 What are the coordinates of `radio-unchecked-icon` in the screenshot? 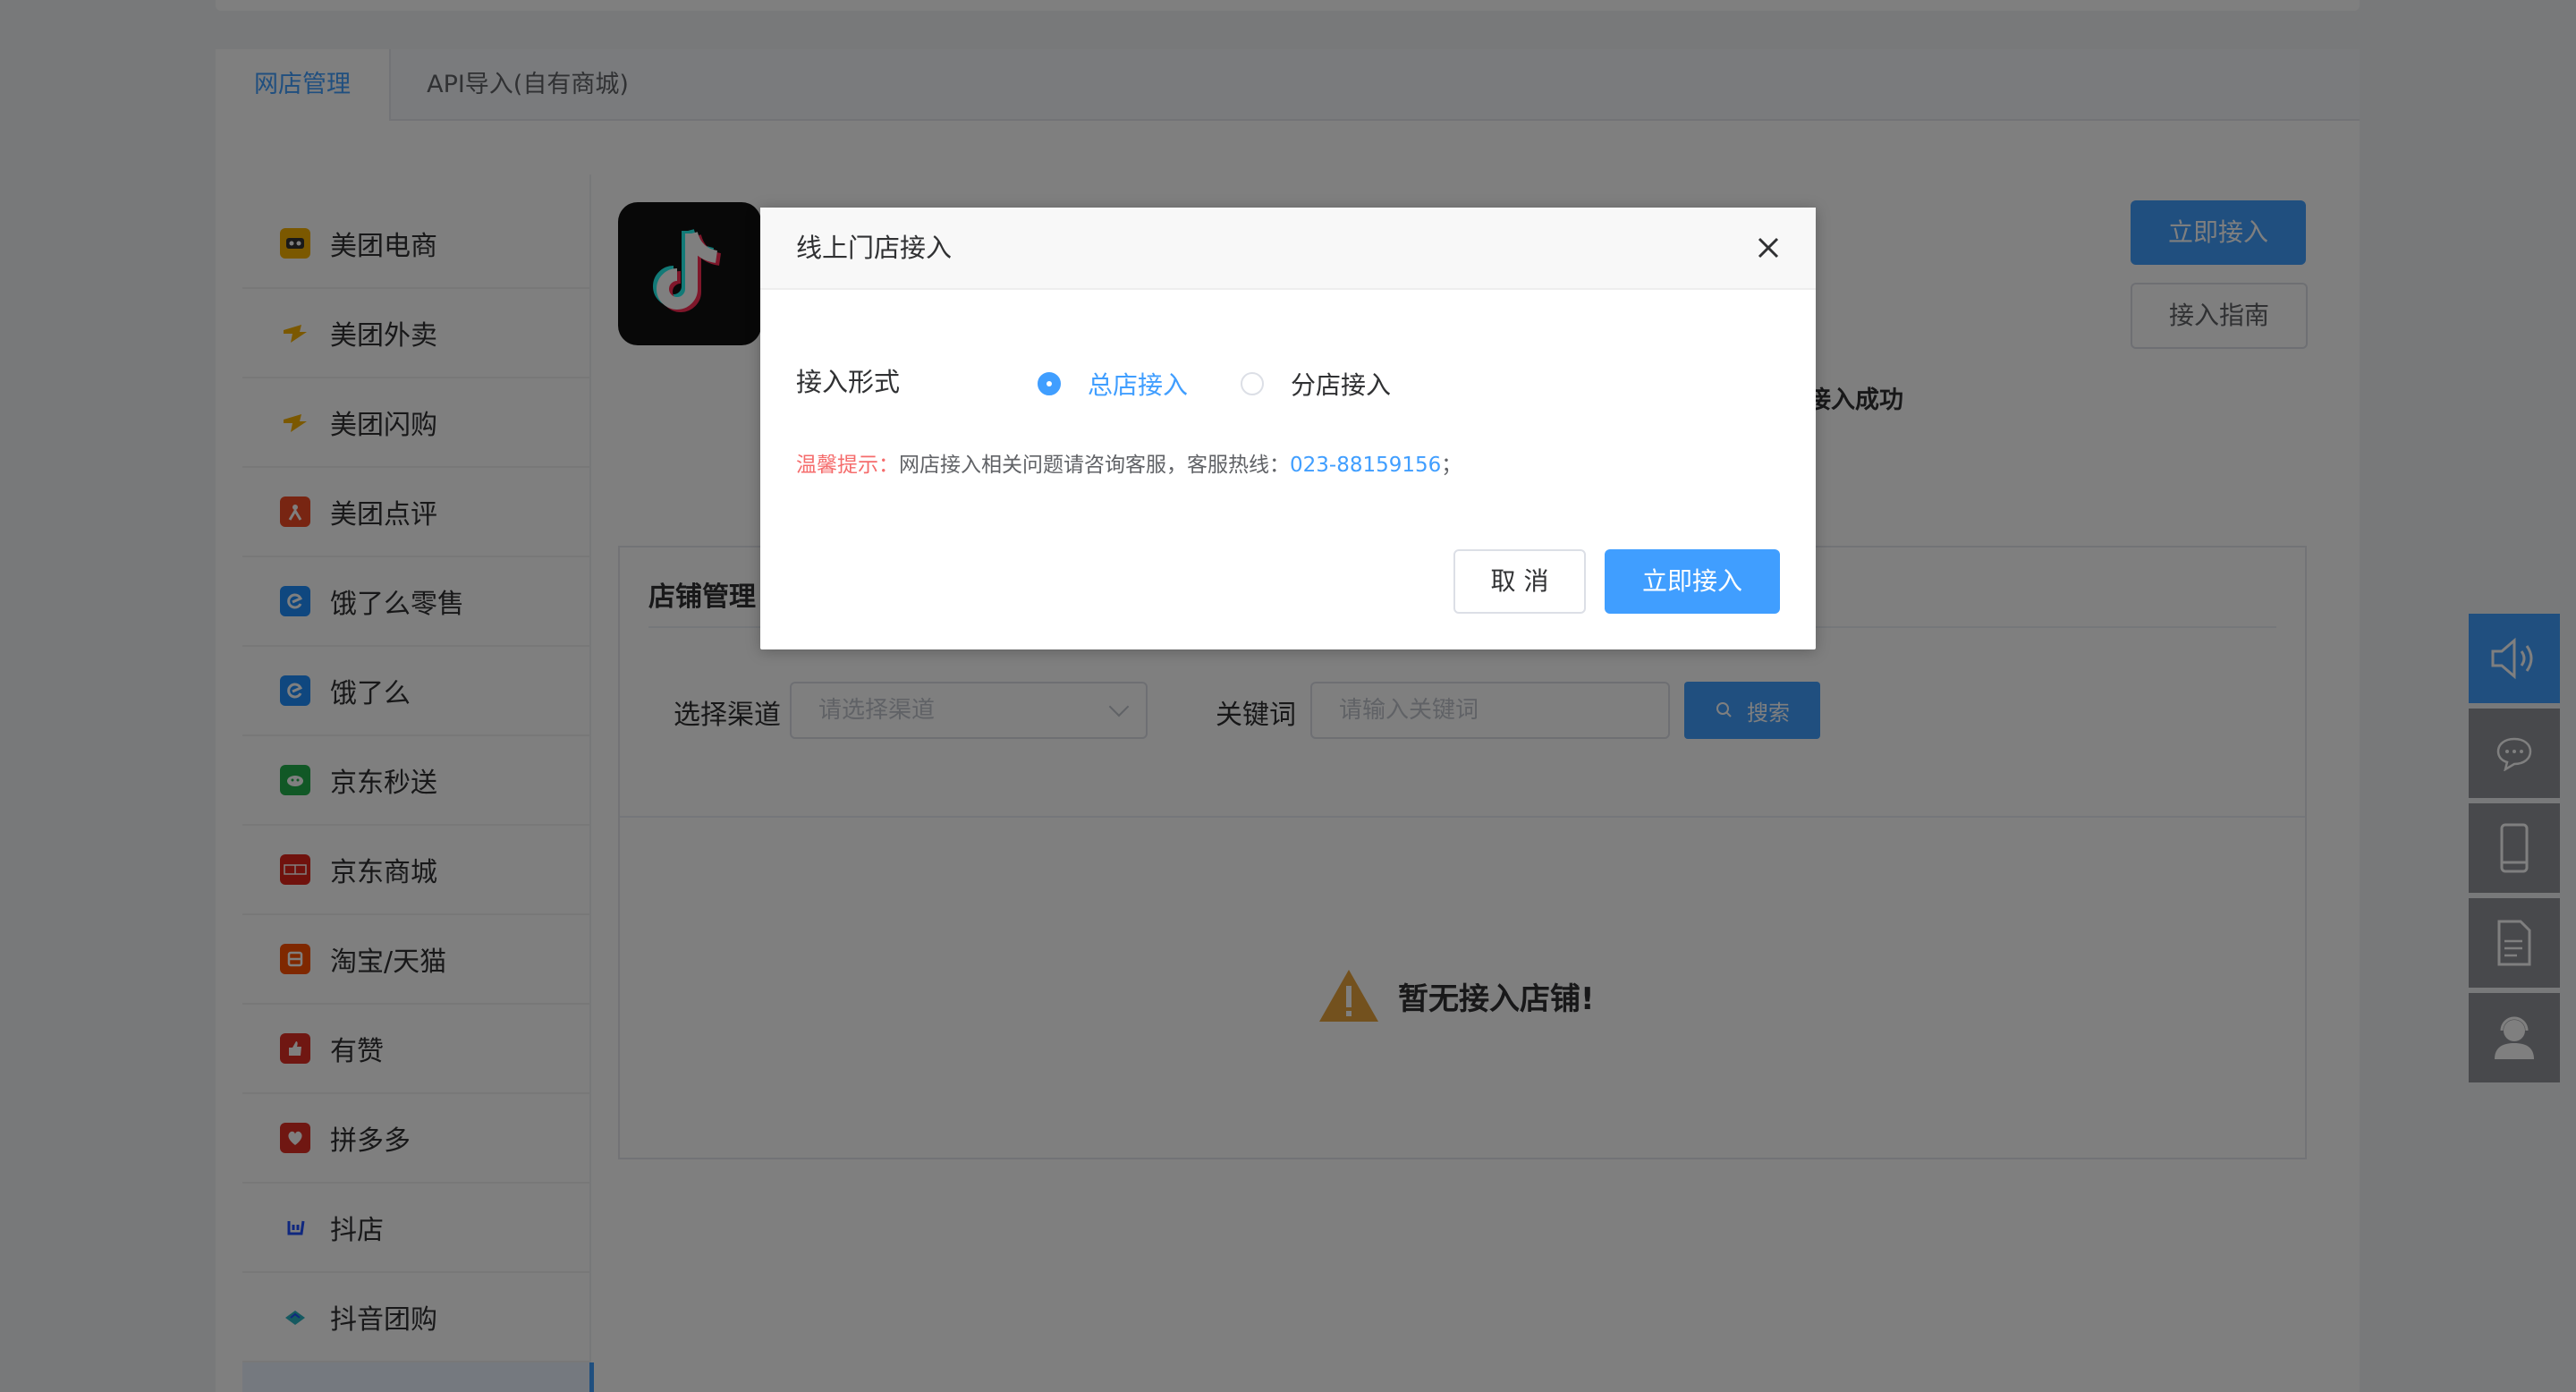 It's located at (1252, 383).